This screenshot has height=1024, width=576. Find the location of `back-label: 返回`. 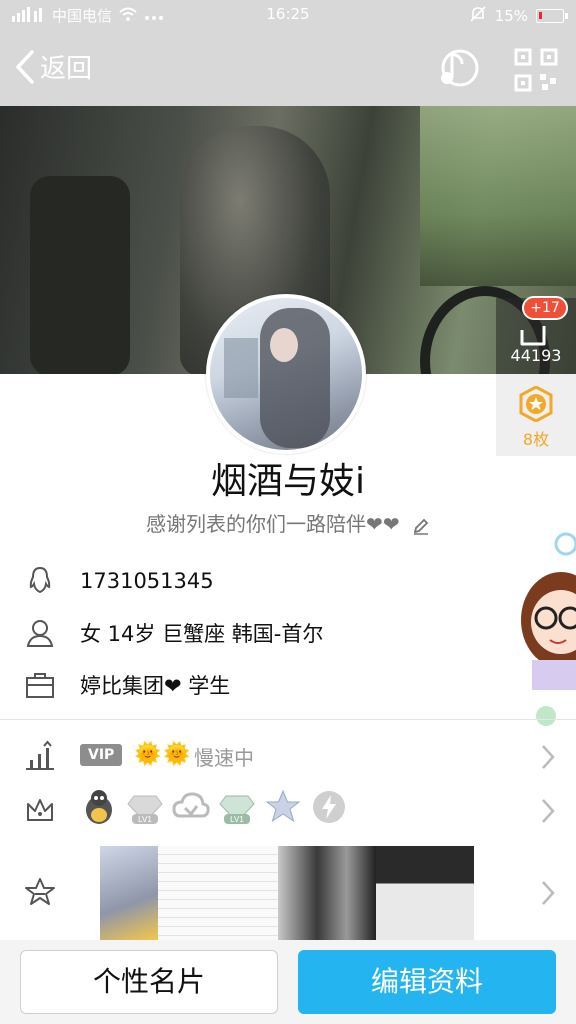

back-label: 返回 is located at coordinates (66, 69).